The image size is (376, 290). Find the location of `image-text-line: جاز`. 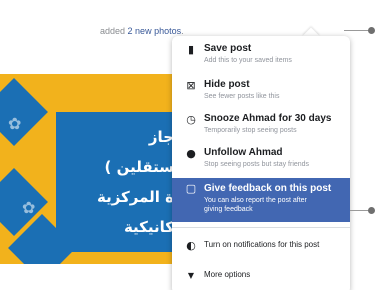

image-text-line: جاز is located at coordinates (161, 137).